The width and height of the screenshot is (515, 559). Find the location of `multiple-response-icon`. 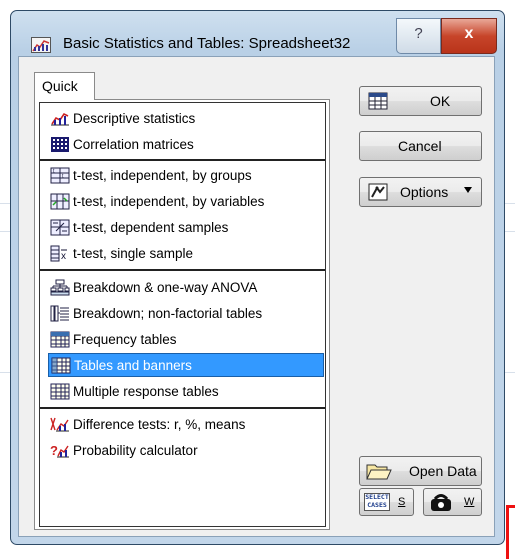

multiple-response-icon is located at coordinates (60, 391).